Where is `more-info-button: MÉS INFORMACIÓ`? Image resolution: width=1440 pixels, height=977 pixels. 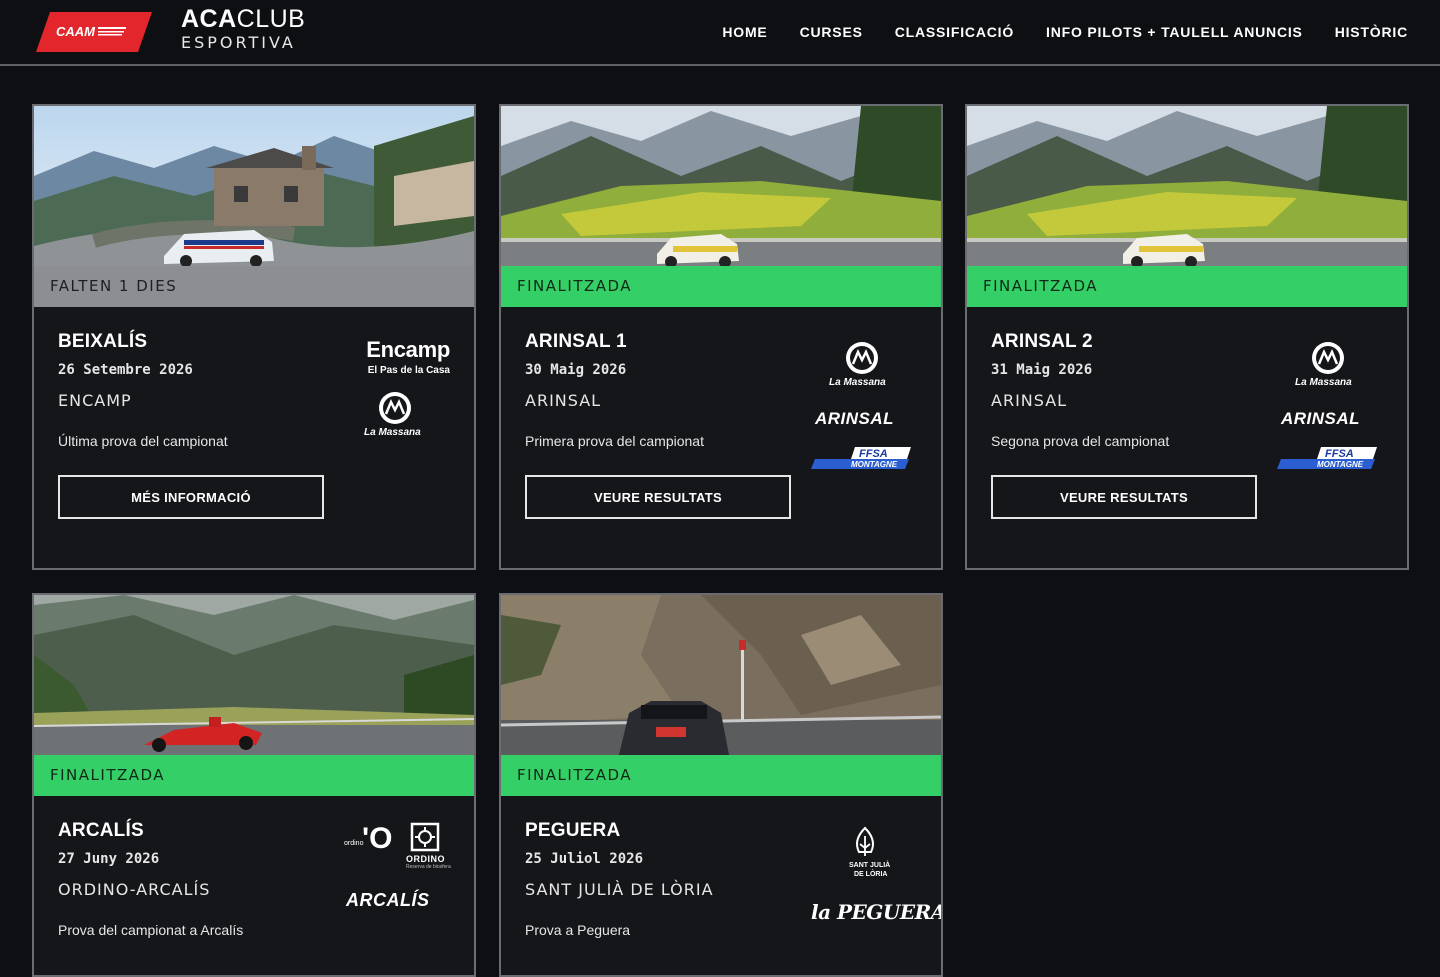
more-info-button: MÉS INFORMACIÓ is located at coordinates (191, 497).